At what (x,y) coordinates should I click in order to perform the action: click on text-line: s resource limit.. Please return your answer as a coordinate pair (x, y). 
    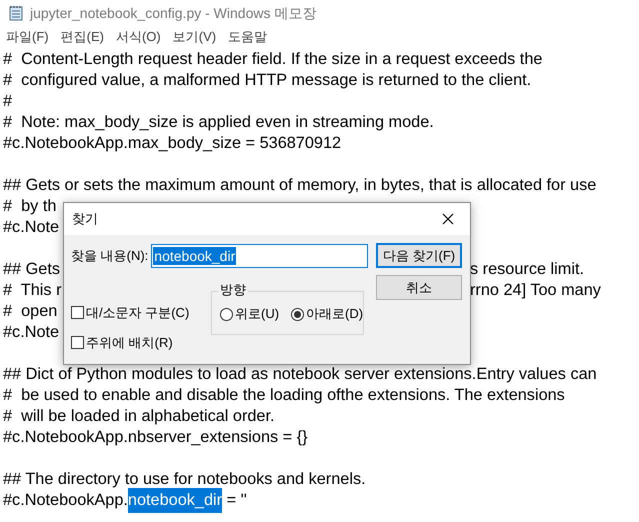
    Looking at the image, I should click on (527, 269).